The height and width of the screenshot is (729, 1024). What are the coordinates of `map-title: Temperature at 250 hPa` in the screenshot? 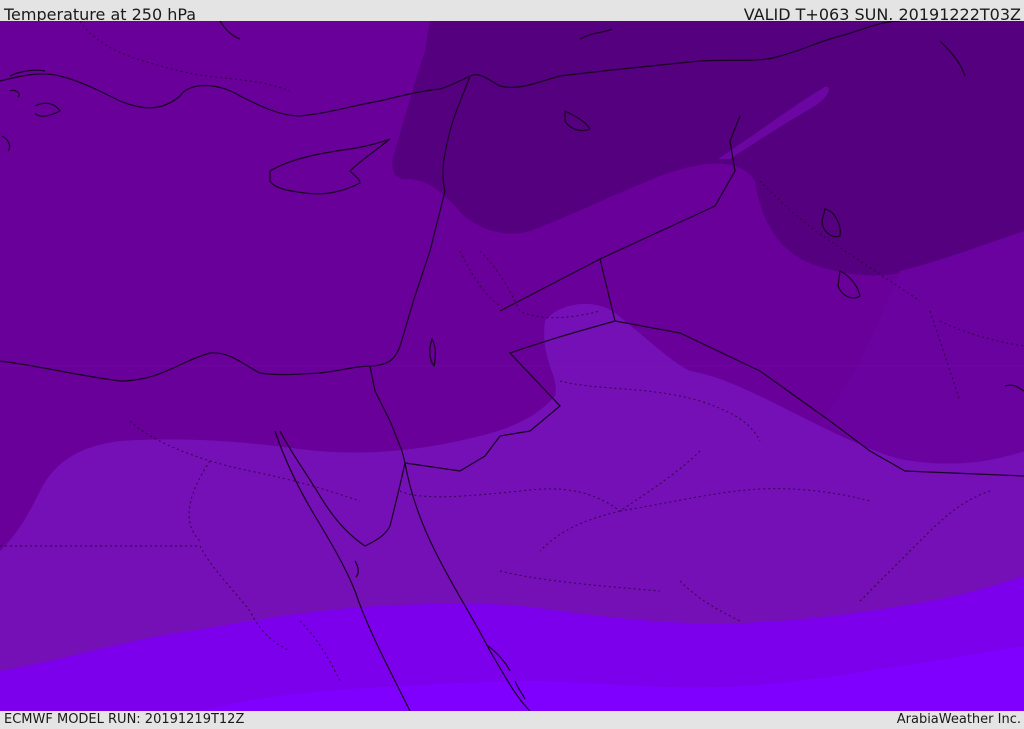 It's located at (100, 13).